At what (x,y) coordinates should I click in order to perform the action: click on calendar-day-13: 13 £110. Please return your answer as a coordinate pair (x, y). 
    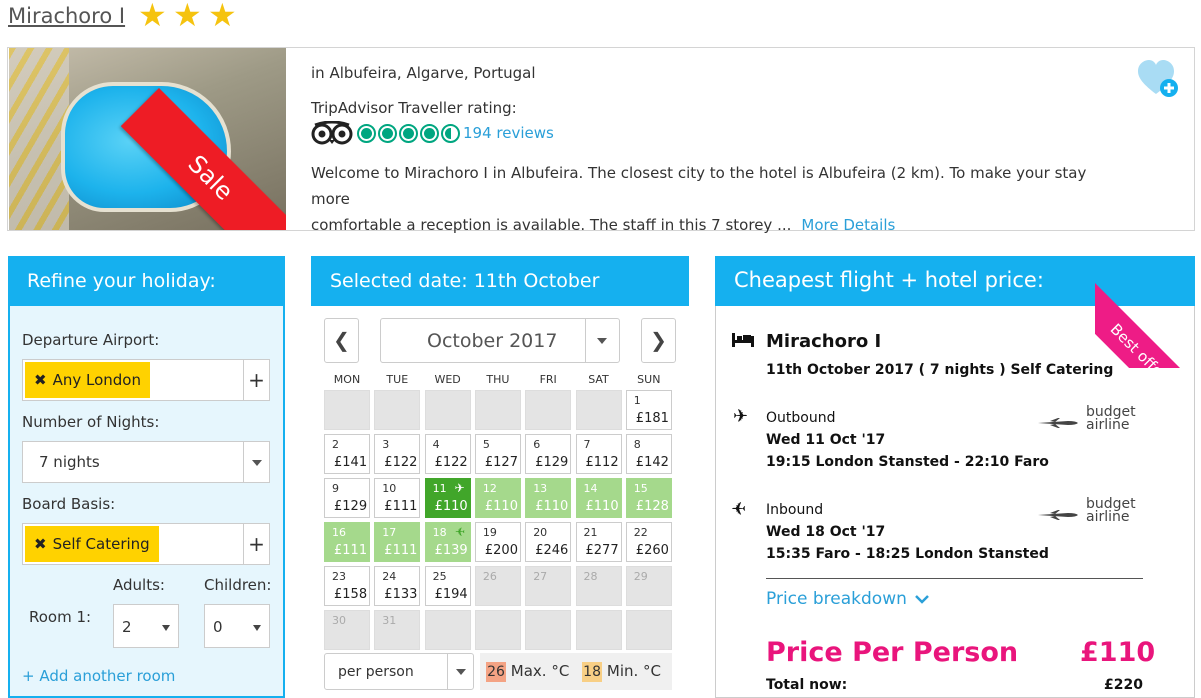
    Looking at the image, I should click on (548, 498).